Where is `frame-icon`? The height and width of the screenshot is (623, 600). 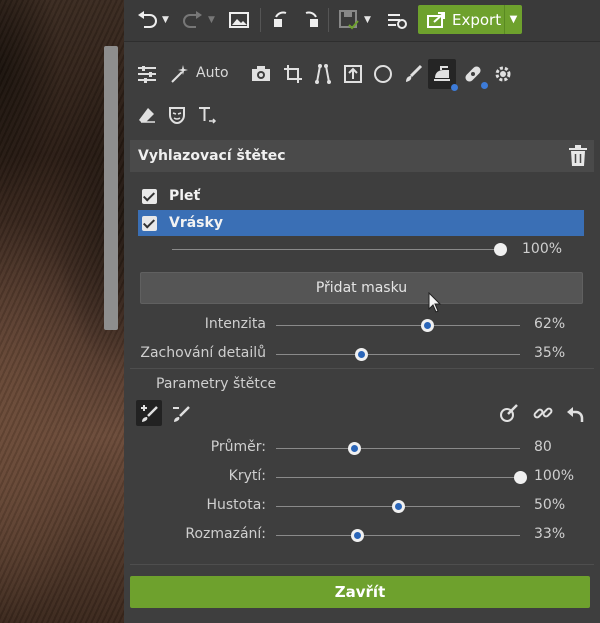
frame-icon is located at coordinates (353, 74).